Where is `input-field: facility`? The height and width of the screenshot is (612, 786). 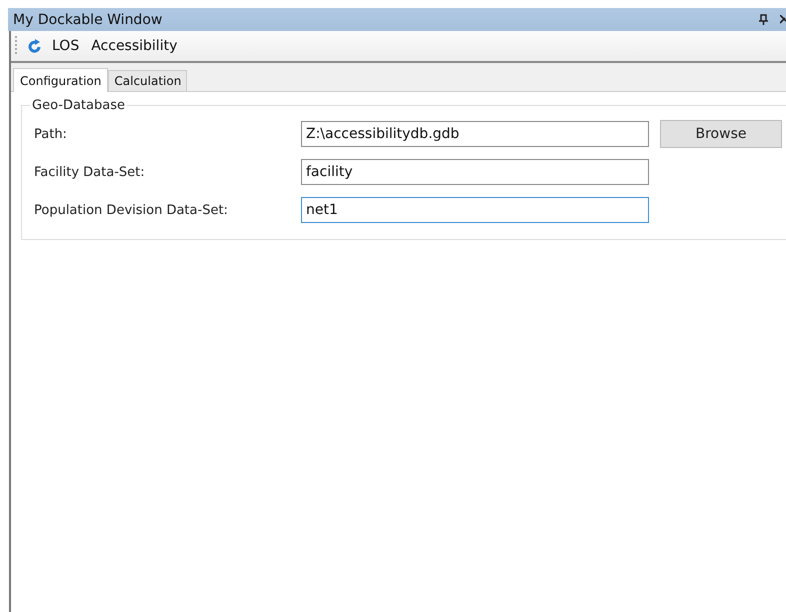 input-field: facility is located at coordinates (475, 172).